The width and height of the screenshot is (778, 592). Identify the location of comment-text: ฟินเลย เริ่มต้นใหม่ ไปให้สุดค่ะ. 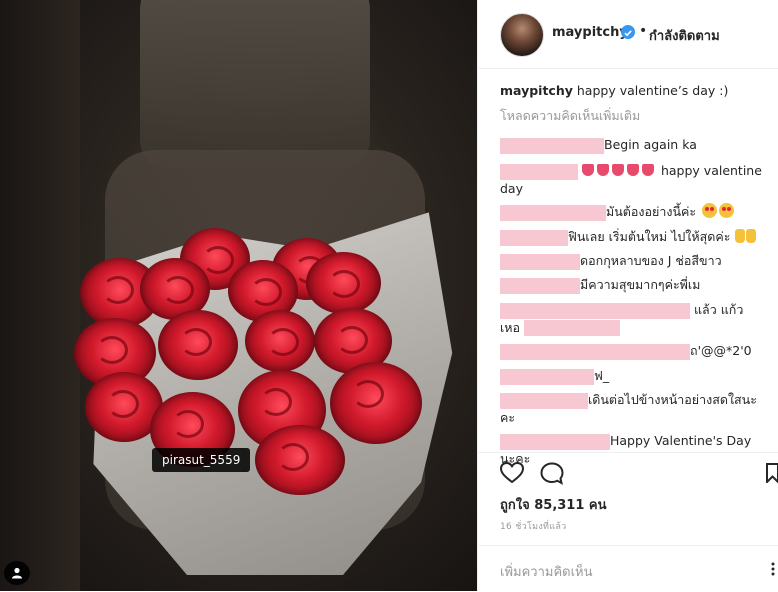
(649, 236).